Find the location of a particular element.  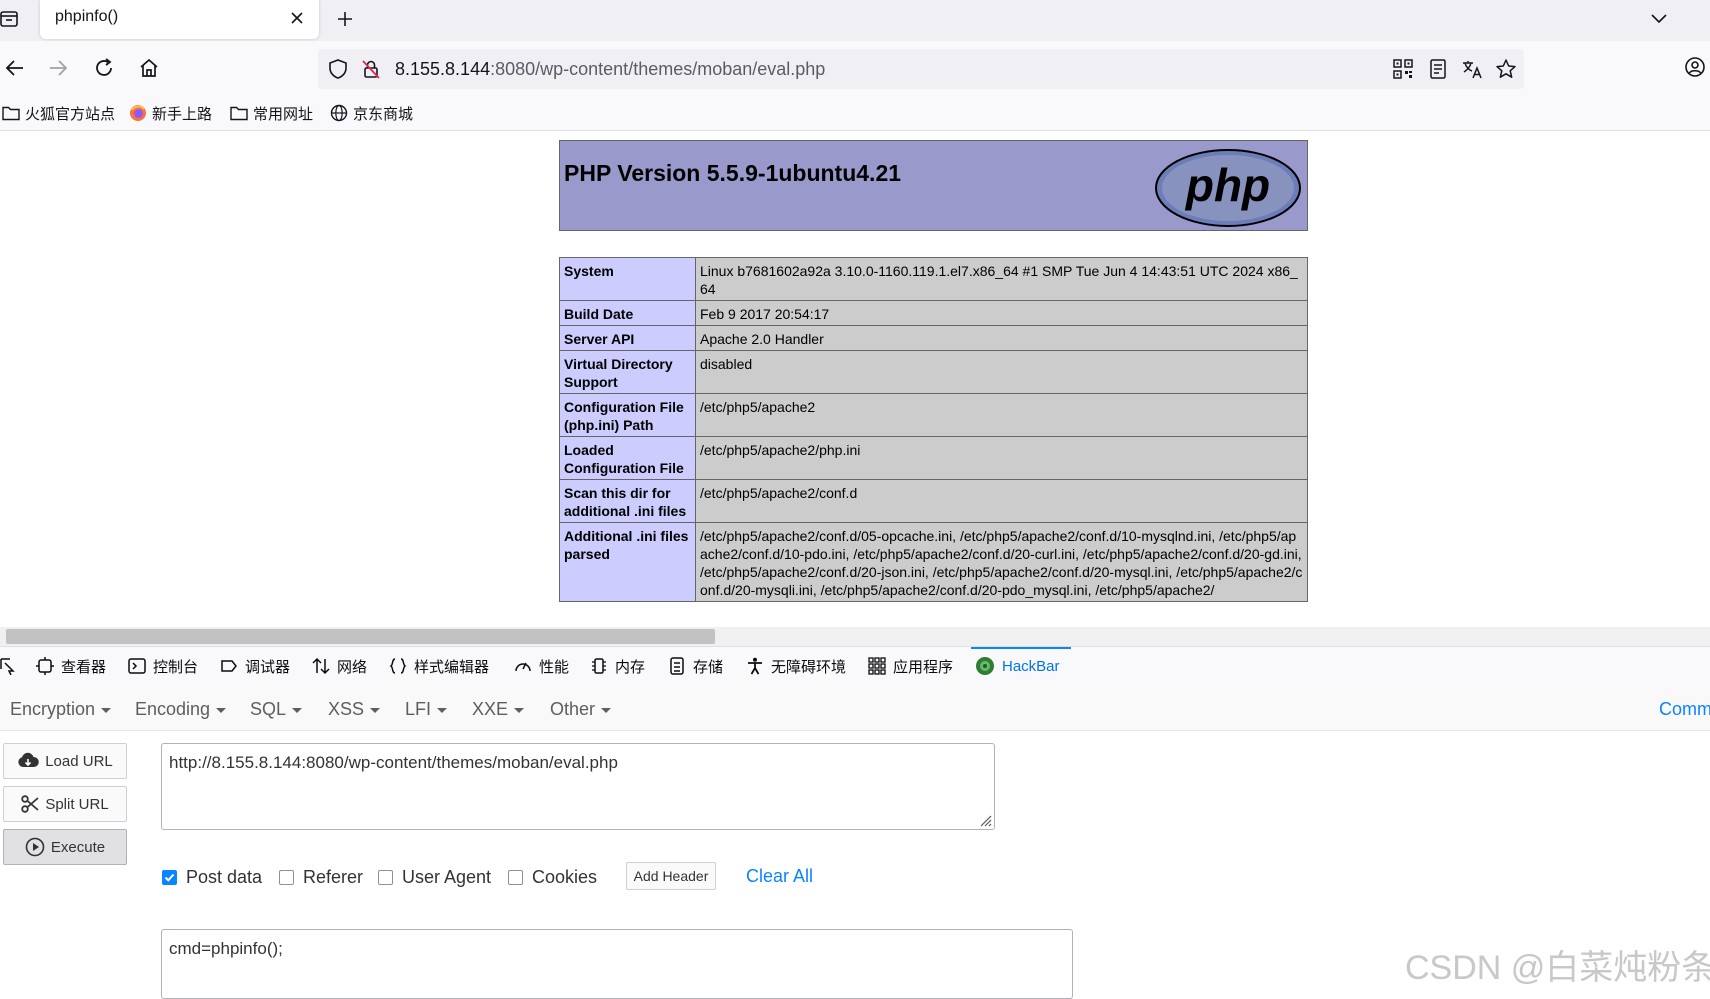

shield-icon is located at coordinates (338, 69).